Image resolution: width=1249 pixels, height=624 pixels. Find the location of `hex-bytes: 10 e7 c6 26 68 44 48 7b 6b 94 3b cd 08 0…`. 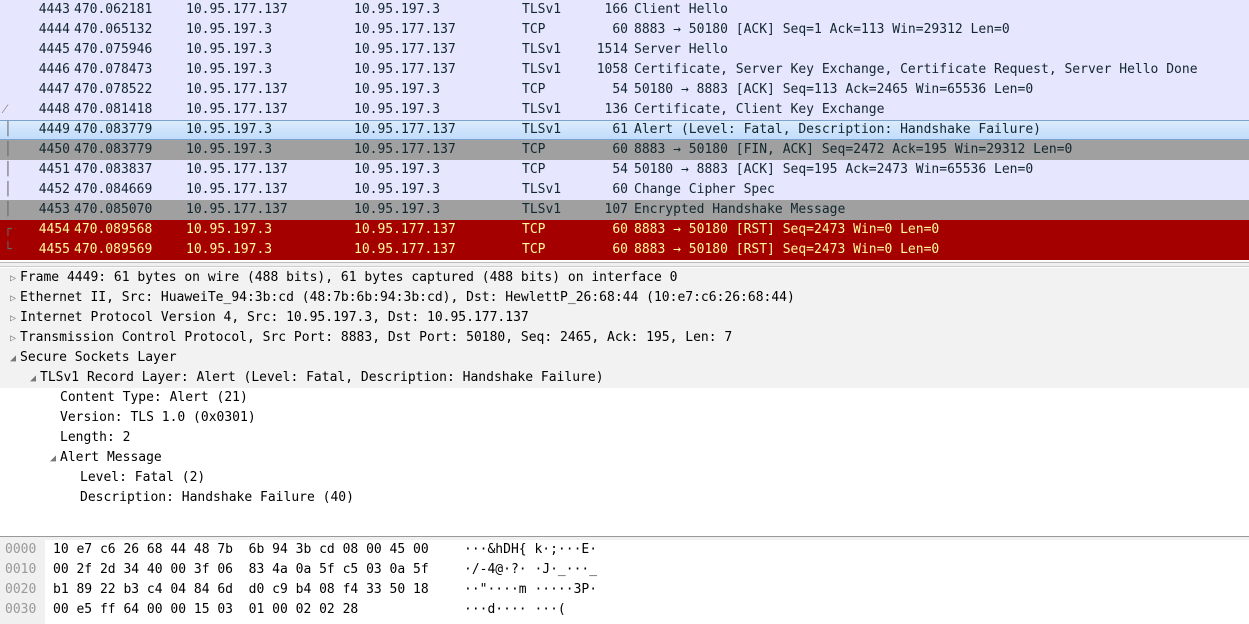

hex-bytes: 10 e7 c6 26 68 44 48 7b 6b 94 3b cd 08 0… is located at coordinates (241, 550).